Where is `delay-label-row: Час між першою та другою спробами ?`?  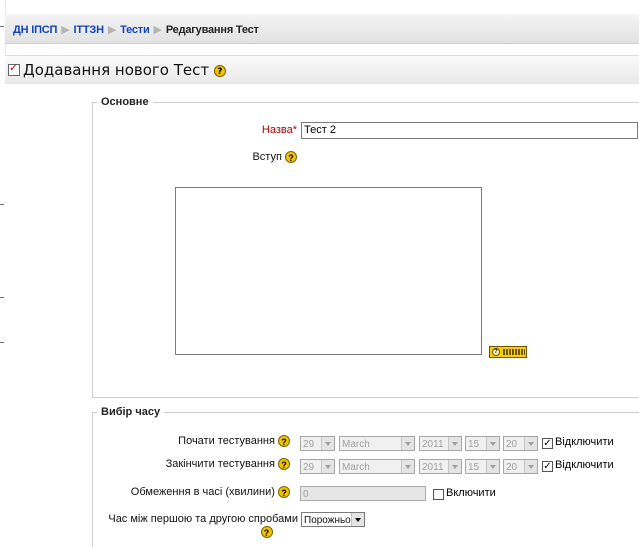 delay-label-row: Час між першою та другою спробами ? is located at coordinates (196, 526).